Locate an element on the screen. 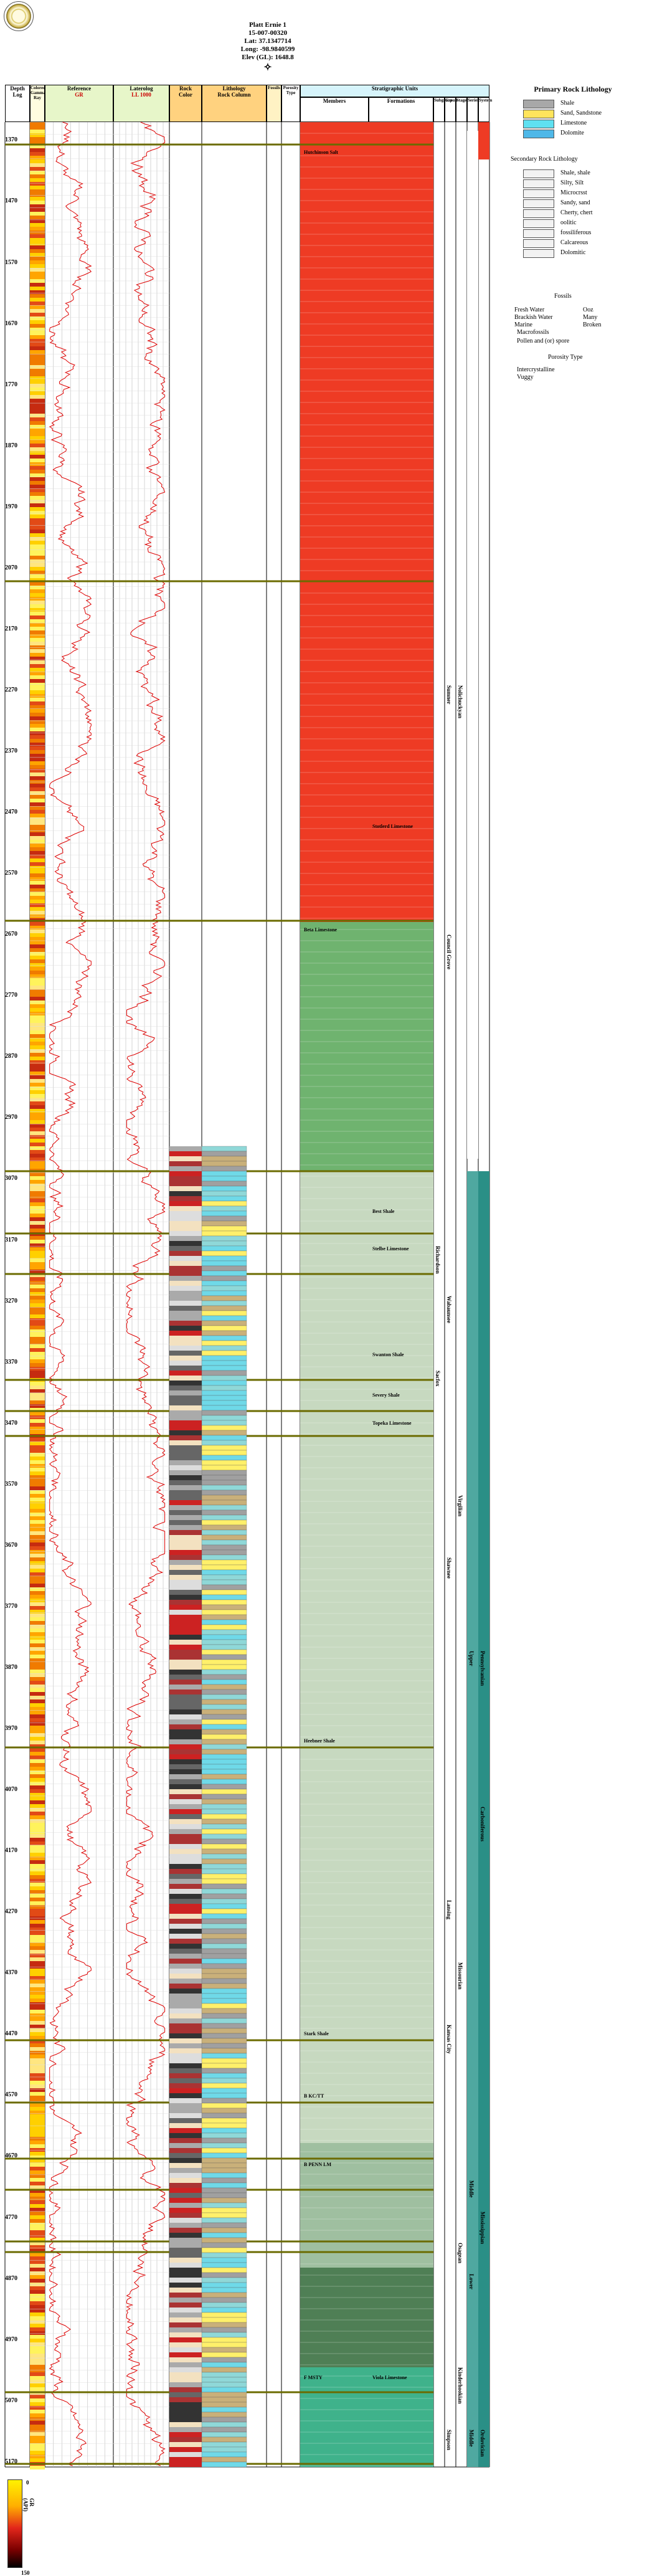 This screenshot has height=2576, width=652. depth-label: 3470 is located at coordinates (11, 1423).